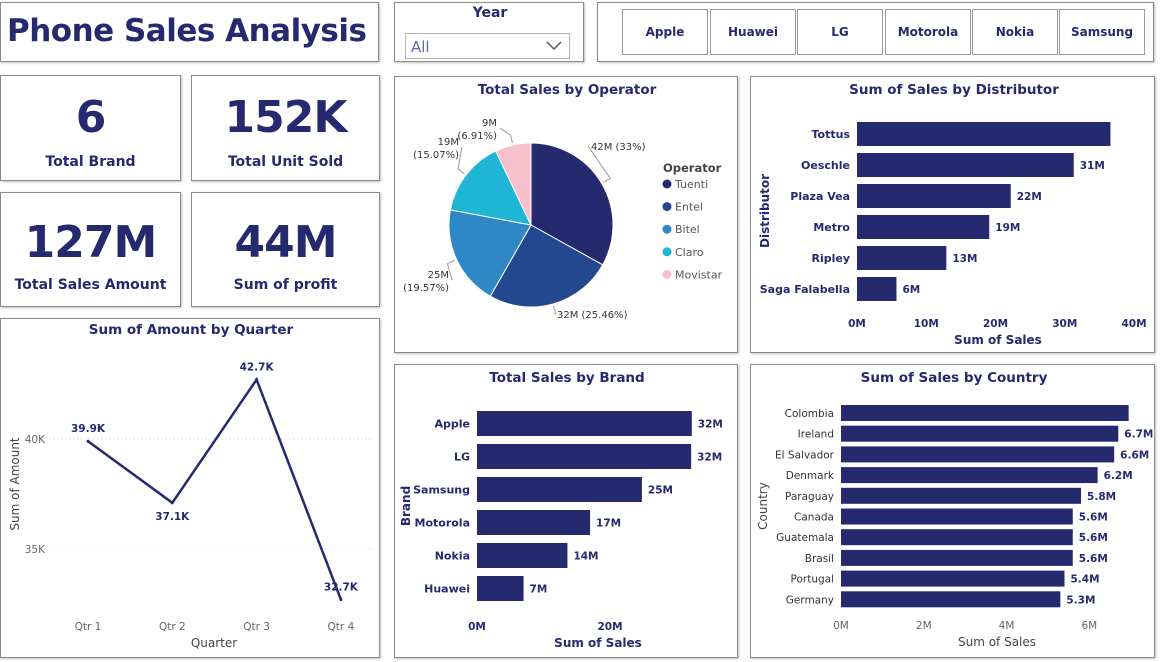 Image resolution: width=1167 pixels, height=662 pixels. I want to click on data-label: 42M (33%), so click(618, 147).